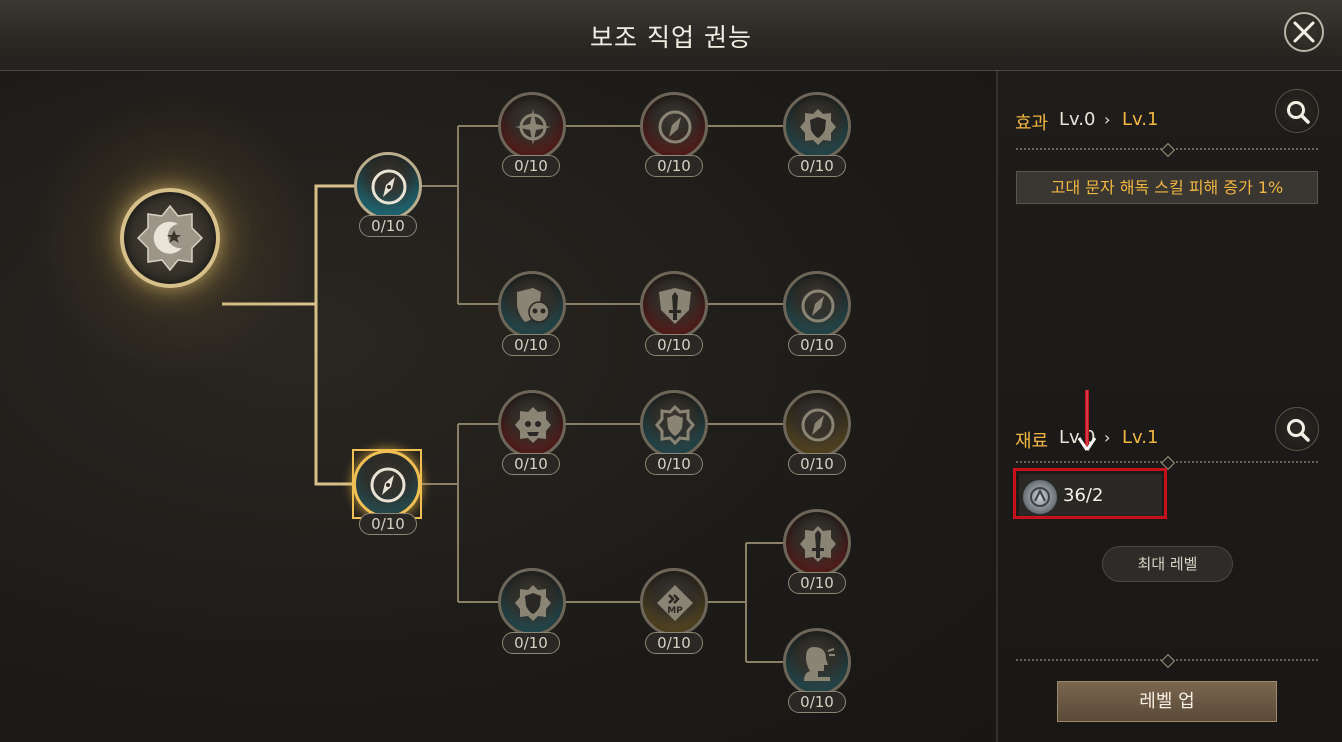  What do you see at coordinates (819, 664) in the screenshot?
I see `head-silhouette-icon` at bounding box center [819, 664].